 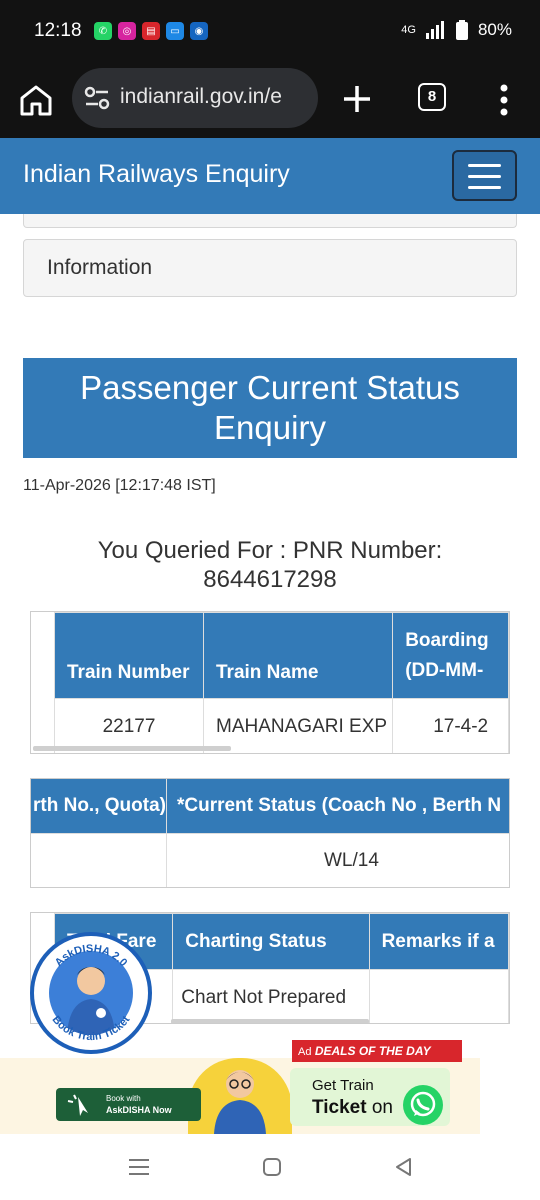 What do you see at coordinates (504, 100) in the screenshot?
I see `more-menu-icon` at bounding box center [504, 100].